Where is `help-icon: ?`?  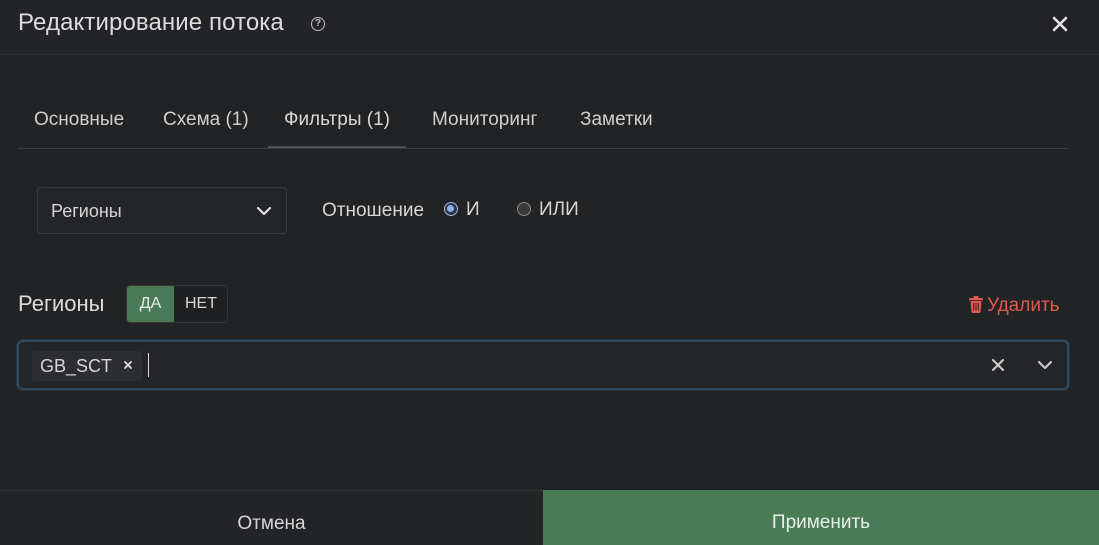 help-icon: ? is located at coordinates (318, 24).